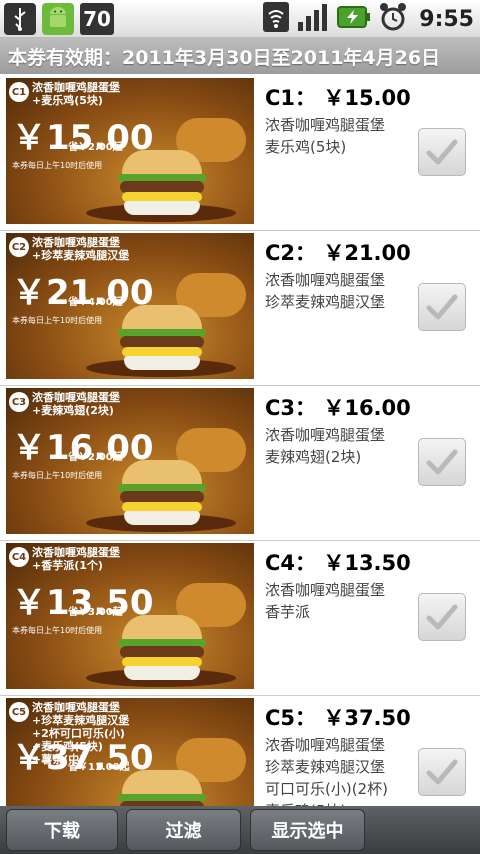  I want to click on clock-time: 9:55, so click(446, 19).